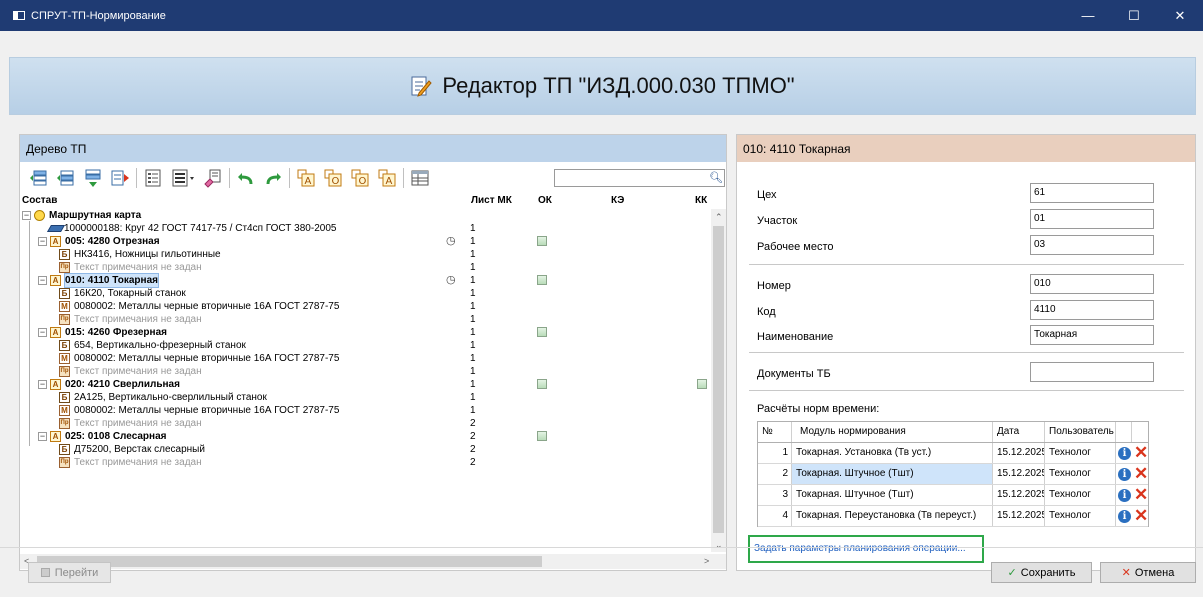 Image resolution: width=1203 pixels, height=597 pixels. Describe the element at coordinates (775, 432) in the screenshot. I see `column-num: №` at that location.